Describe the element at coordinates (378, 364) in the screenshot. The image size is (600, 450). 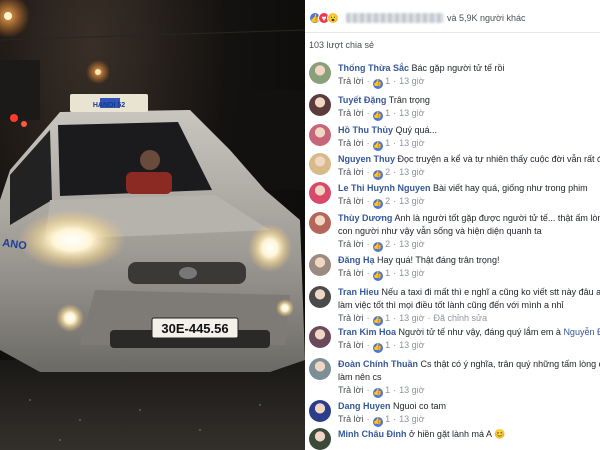
I see `commenter-name: Đoàn Chính Thuần` at that location.